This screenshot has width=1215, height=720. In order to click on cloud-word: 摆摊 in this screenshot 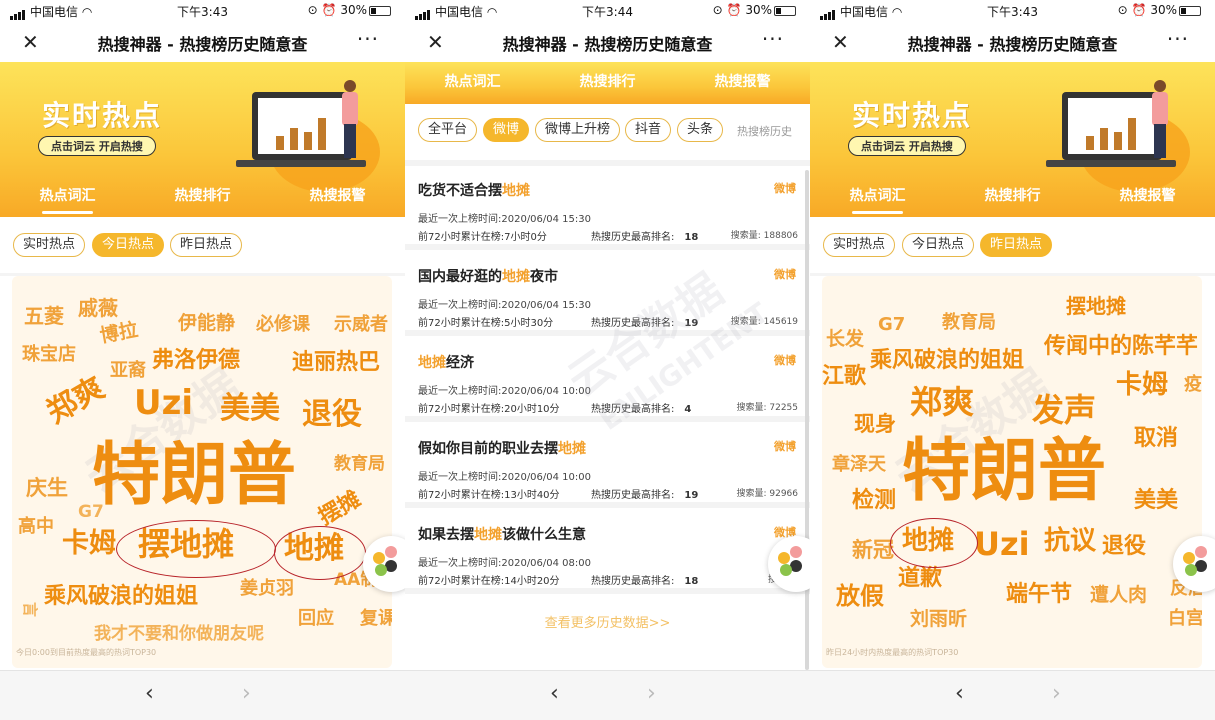, I will do `click(339, 509)`.